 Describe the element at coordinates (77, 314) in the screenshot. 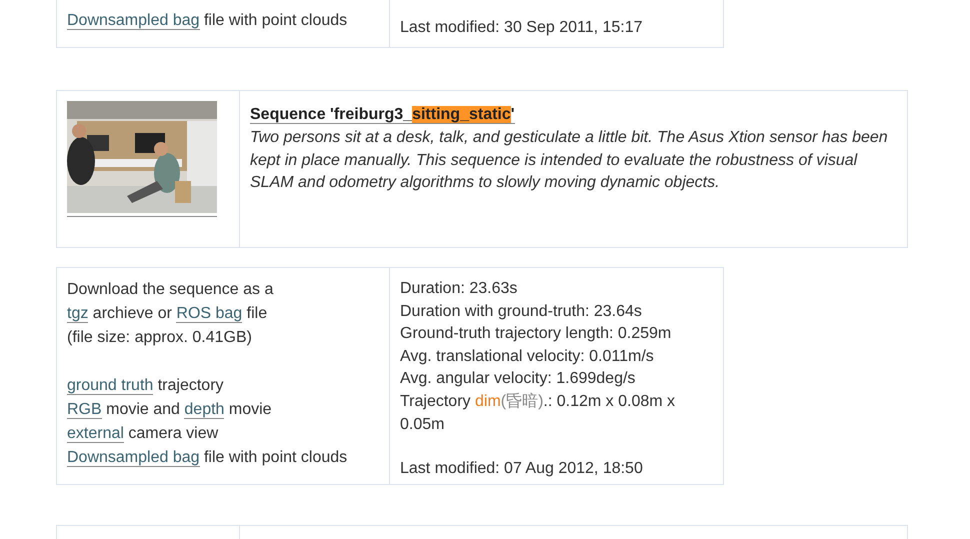

I see `file-link: tgz` at that location.